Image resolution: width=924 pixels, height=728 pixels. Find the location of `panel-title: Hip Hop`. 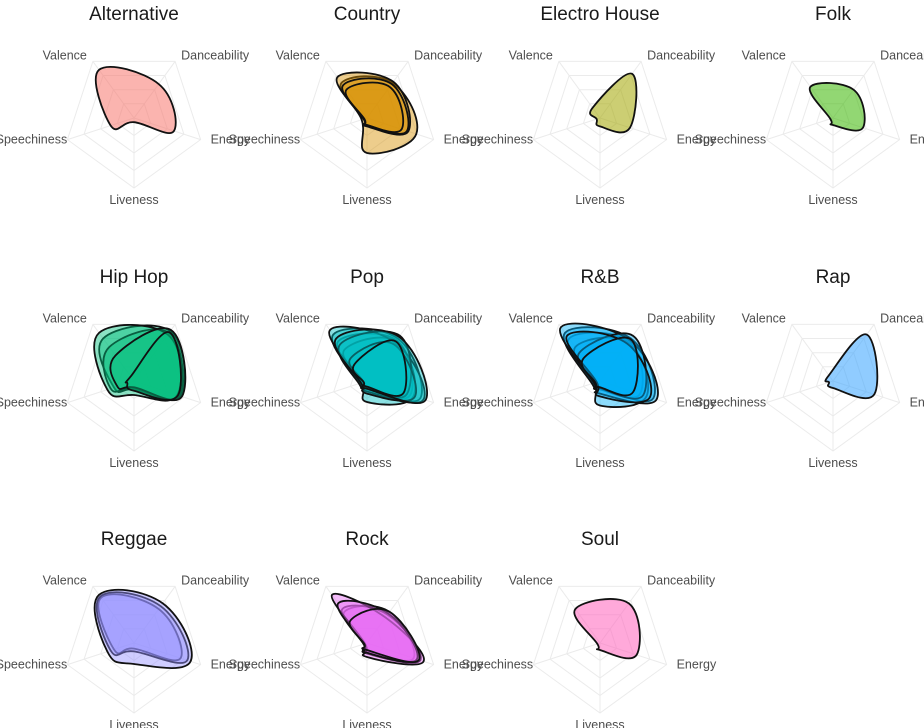

panel-title: Hip Hop is located at coordinates (134, 277).